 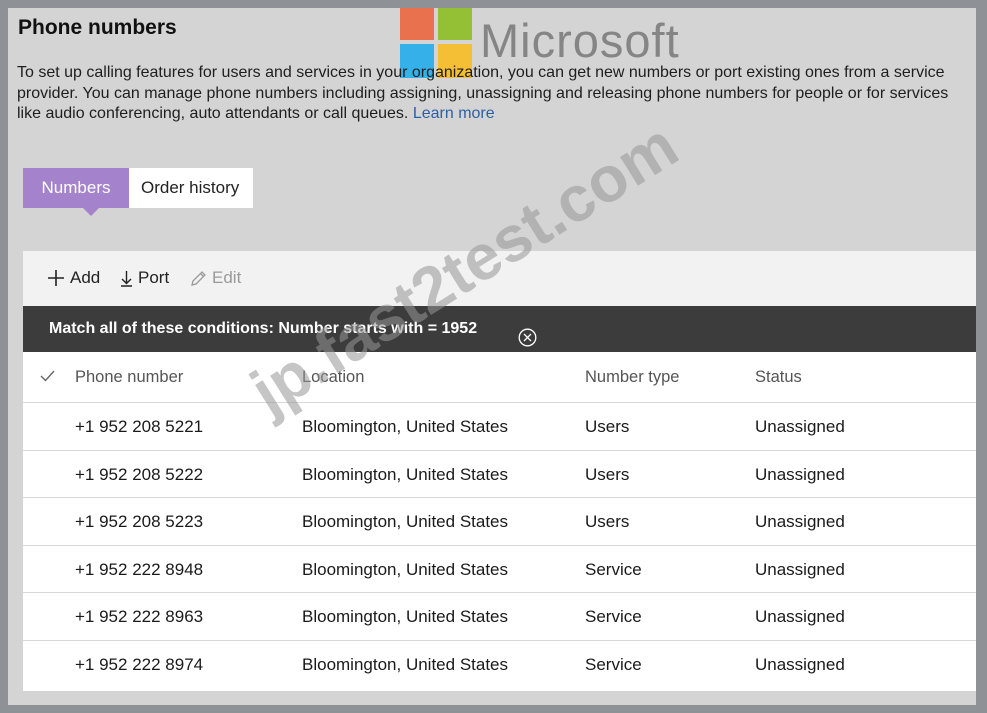 I want to click on header-phone-number: Phone number, so click(x=129, y=377).